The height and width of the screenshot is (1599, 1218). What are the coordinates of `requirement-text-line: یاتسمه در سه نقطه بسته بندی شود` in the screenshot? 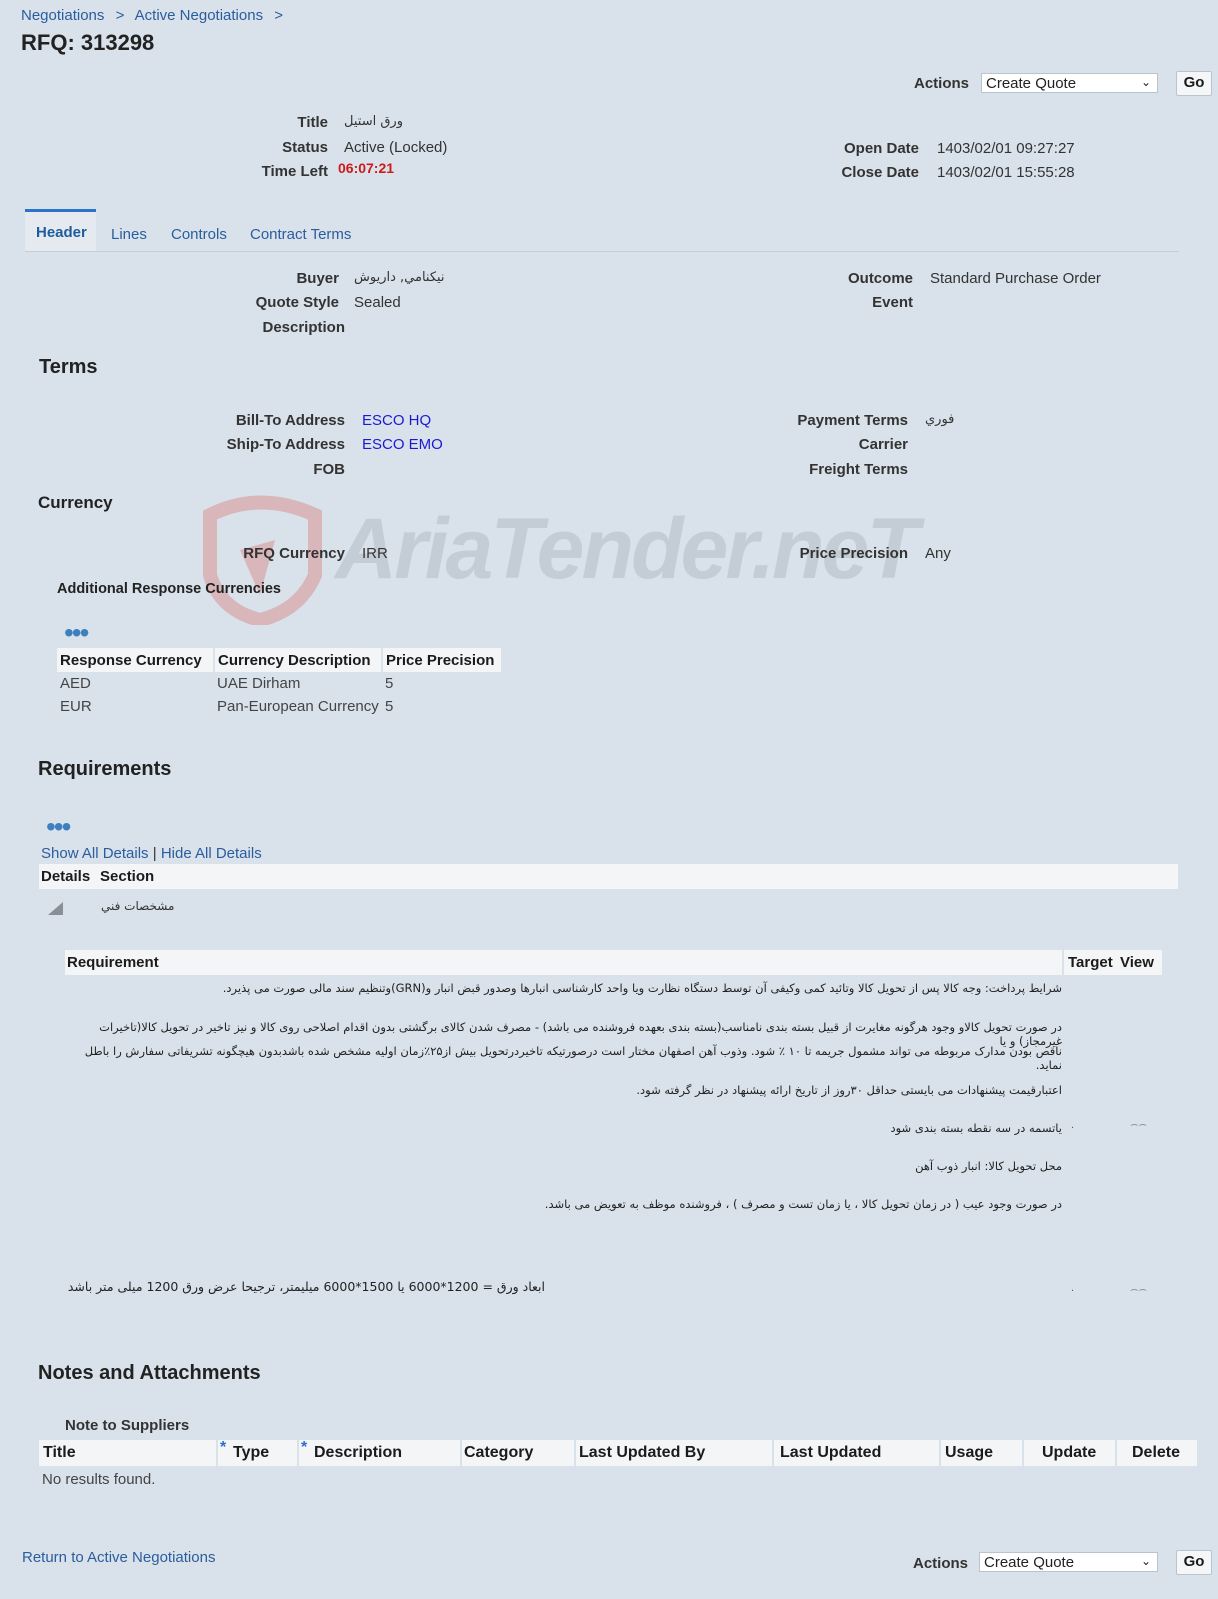 It's located at (976, 1128).